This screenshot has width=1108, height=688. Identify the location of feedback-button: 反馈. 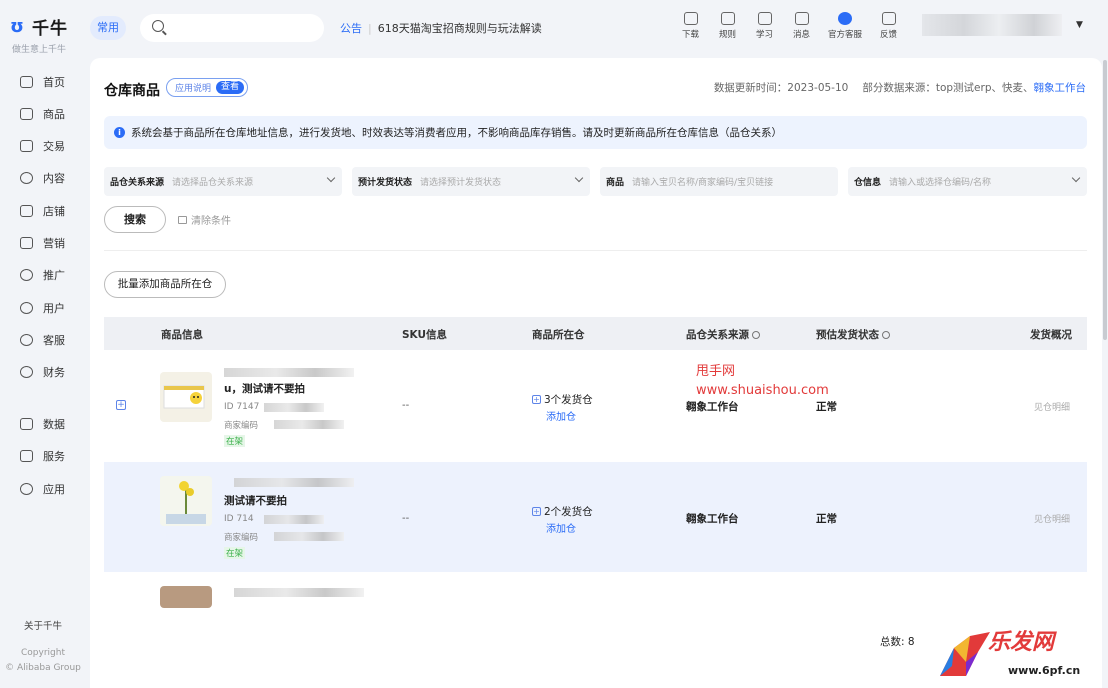
(888, 26).